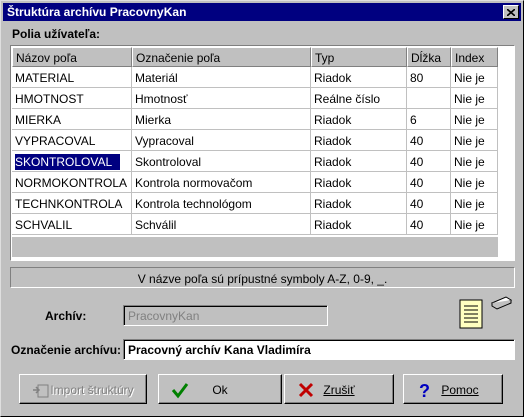 Image resolution: width=524 pixels, height=417 pixels. What do you see at coordinates (66, 316) in the screenshot?
I see `archive-label: Archív:` at bounding box center [66, 316].